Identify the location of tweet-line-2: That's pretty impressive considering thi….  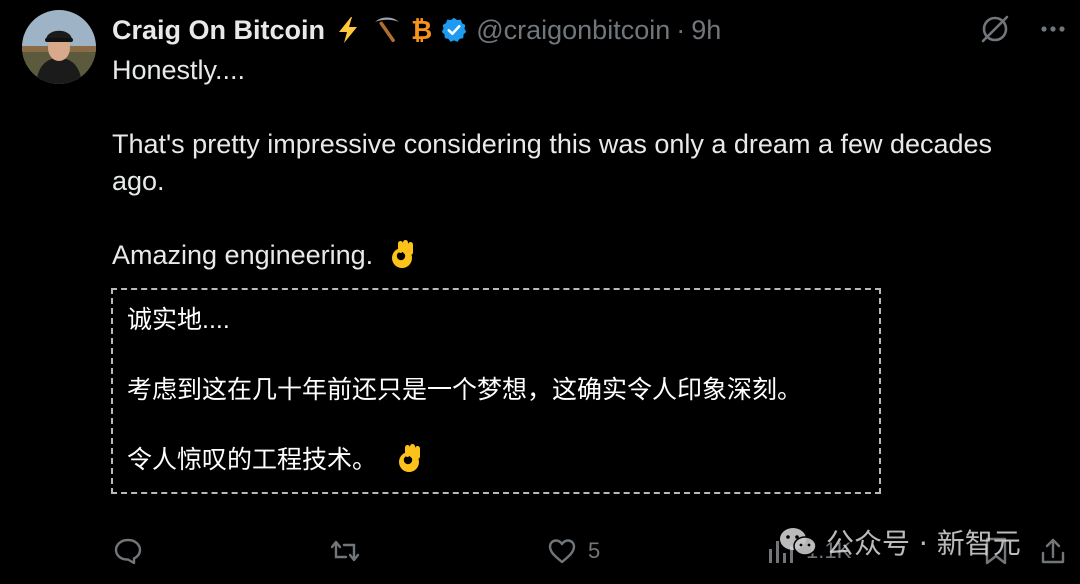
(552, 162).